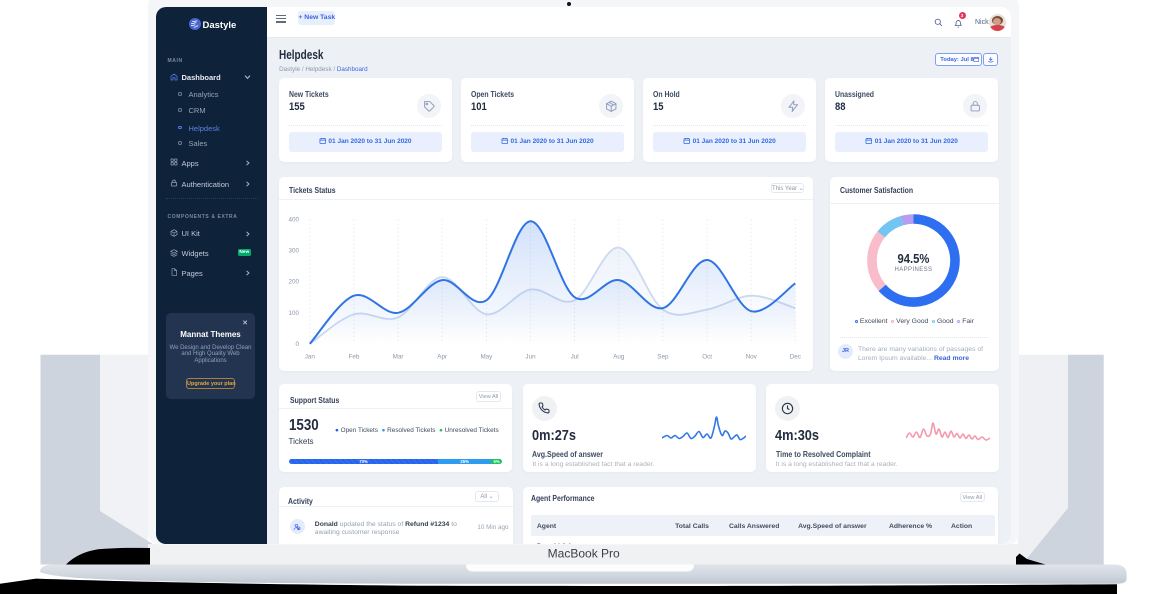 This screenshot has height=594, width=1175. I want to click on svg-text: 200, so click(293, 282).